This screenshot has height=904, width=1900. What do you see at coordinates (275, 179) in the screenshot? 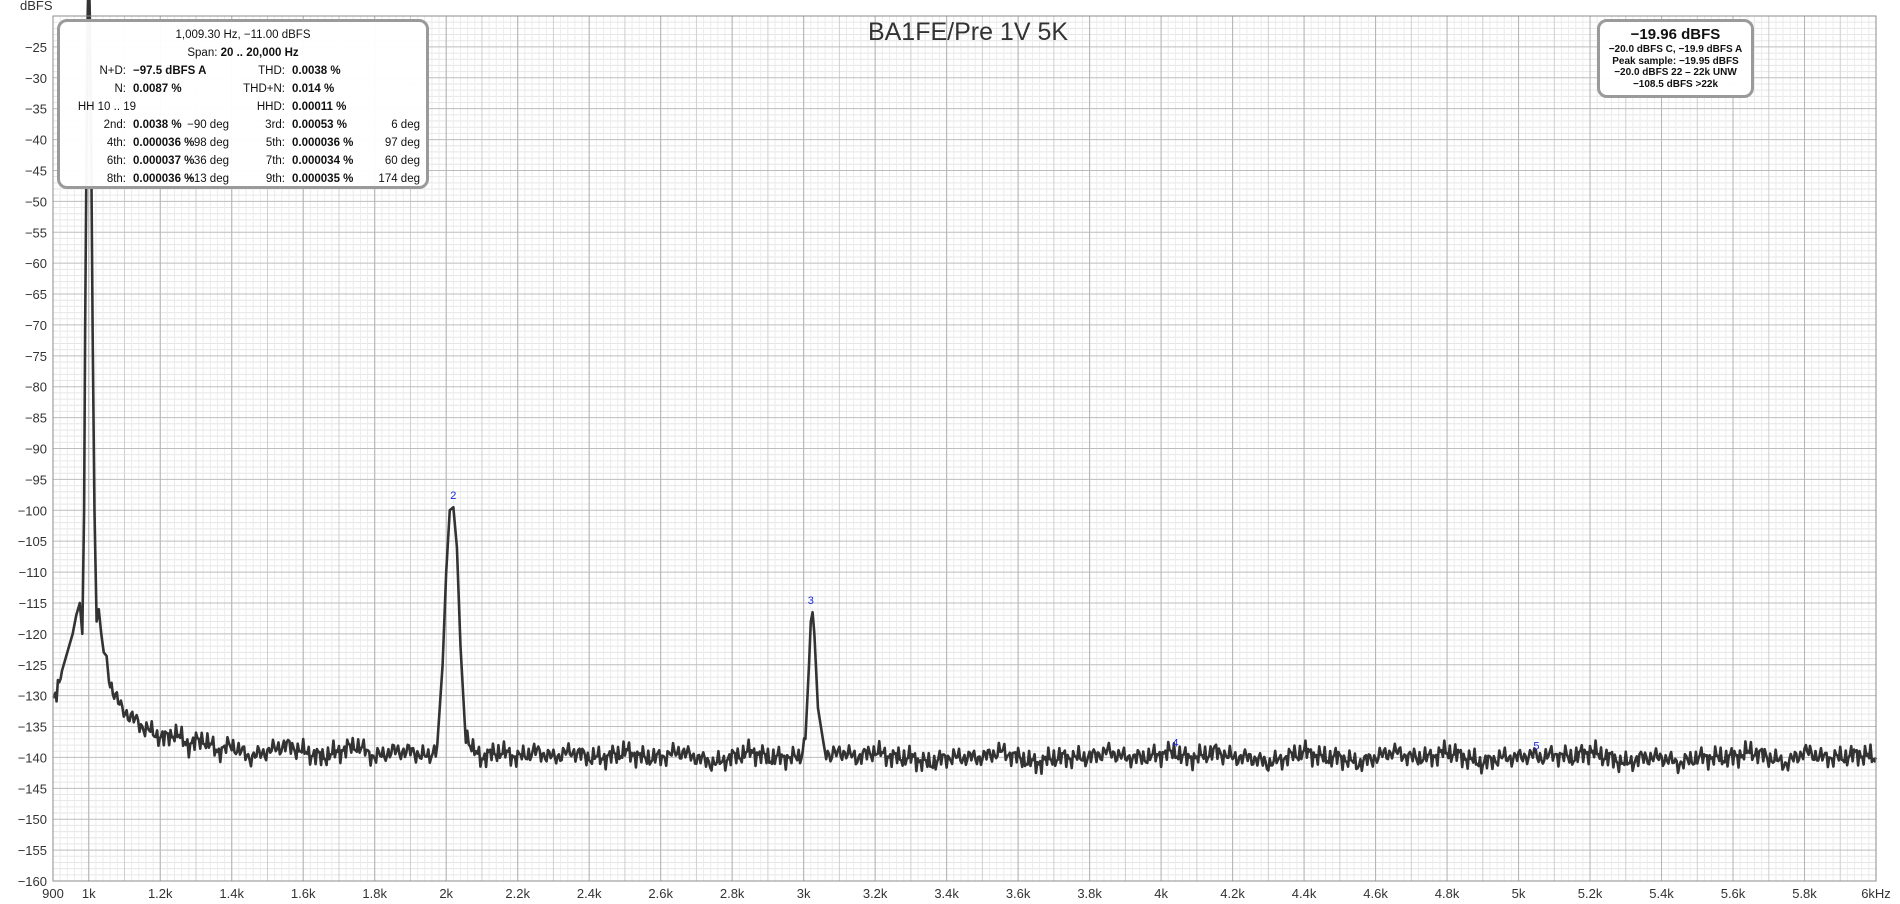
I see `harmonic-label: 9th:` at bounding box center [275, 179].